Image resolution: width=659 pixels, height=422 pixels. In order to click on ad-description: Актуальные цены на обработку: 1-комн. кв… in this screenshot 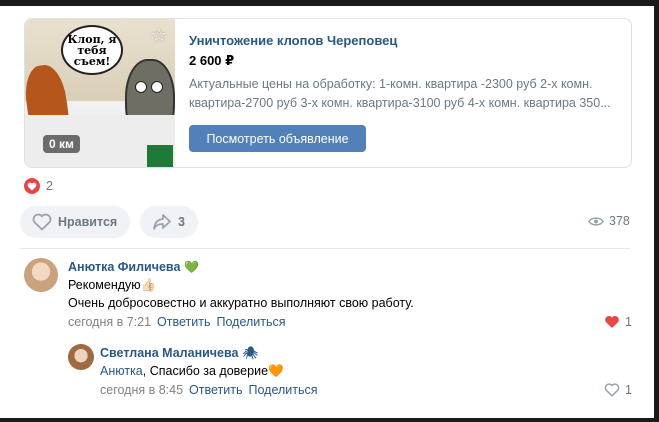, I will do `click(403, 94)`.